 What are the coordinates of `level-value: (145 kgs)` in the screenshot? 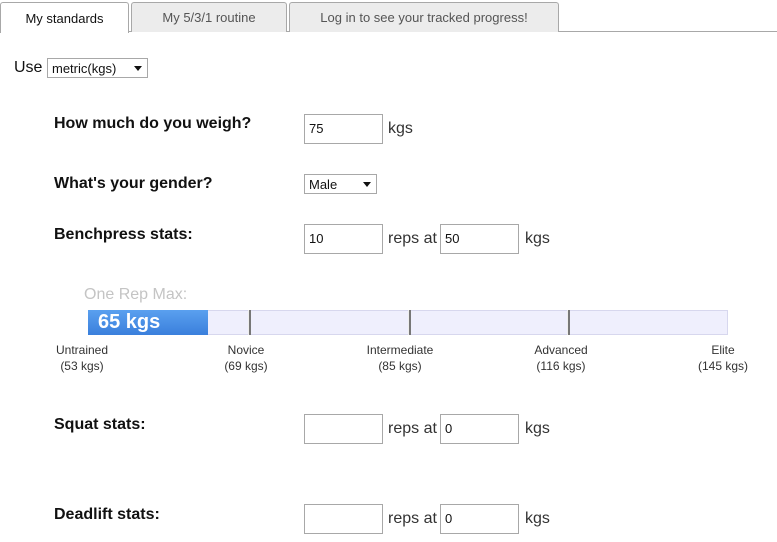 It's located at (723, 366).